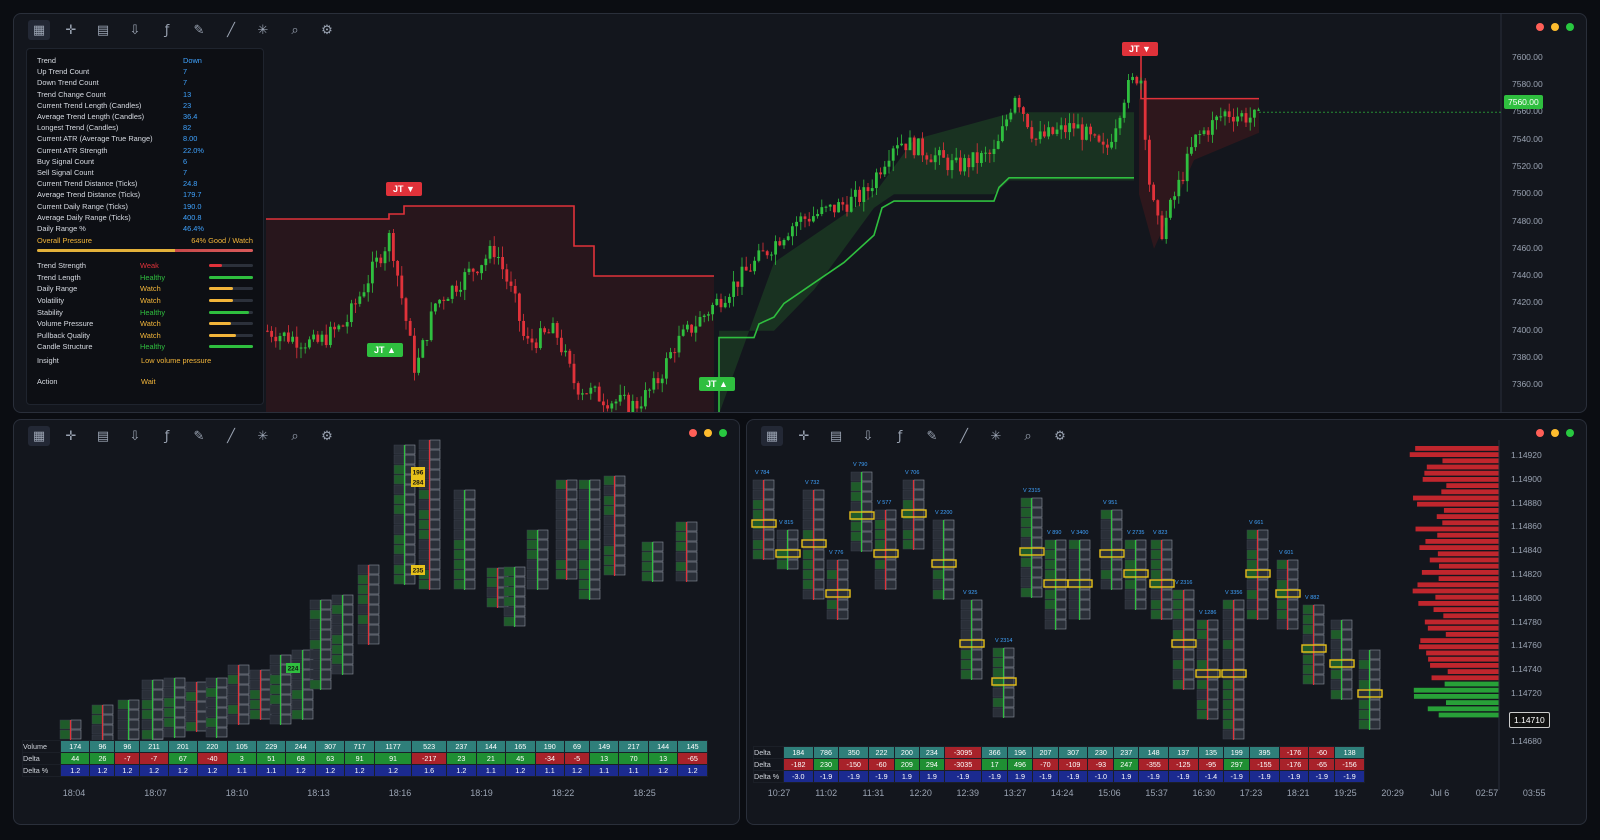 The image size is (1600, 840). Describe the element at coordinates (1349, 764) in the screenshot. I see `summary-cell: -156` at that location.